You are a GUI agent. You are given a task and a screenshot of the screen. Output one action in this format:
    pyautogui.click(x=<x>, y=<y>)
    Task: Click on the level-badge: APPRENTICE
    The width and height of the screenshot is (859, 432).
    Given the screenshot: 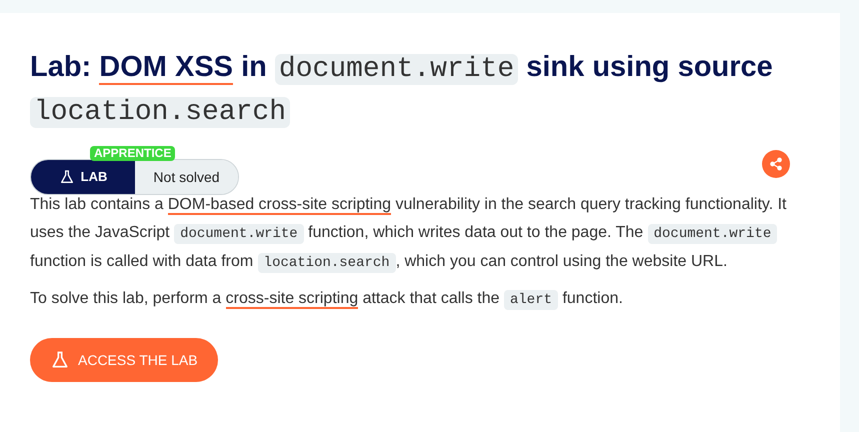 What is the action you would take?
    pyautogui.click(x=133, y=153)
    